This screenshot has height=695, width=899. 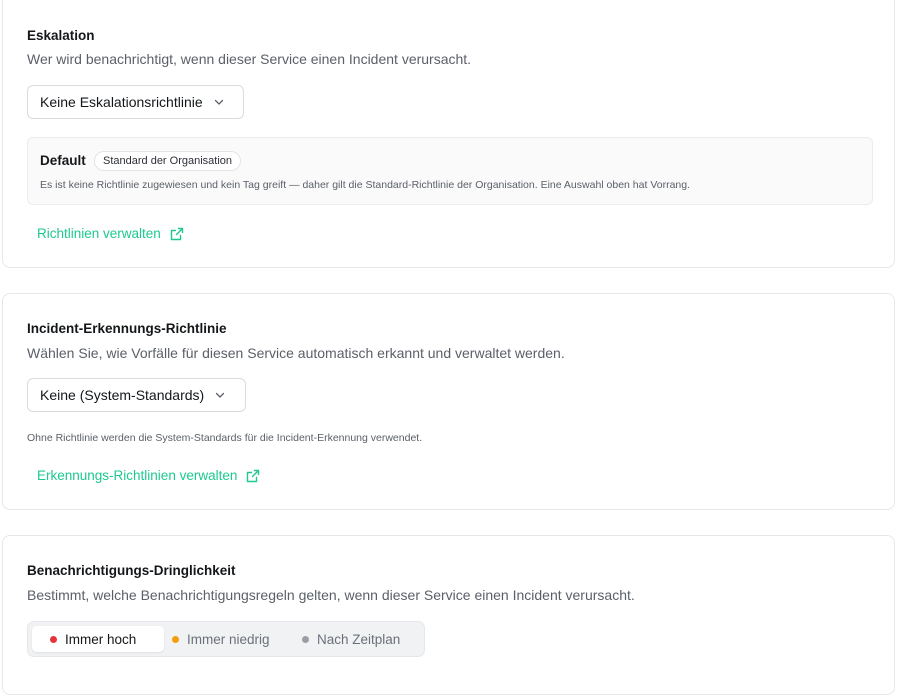 I want to click on detection-policy-select-value: Keine (System-Standards), so click(x=122, y=395).